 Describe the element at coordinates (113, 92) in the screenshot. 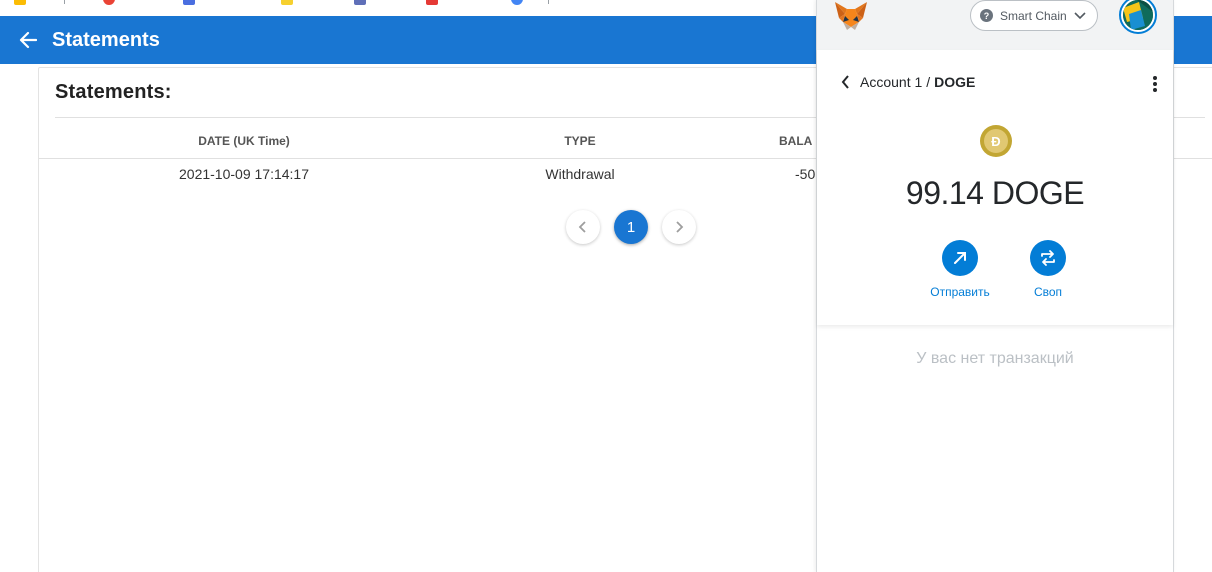

I see `statements-heading: Statements:` at that location.